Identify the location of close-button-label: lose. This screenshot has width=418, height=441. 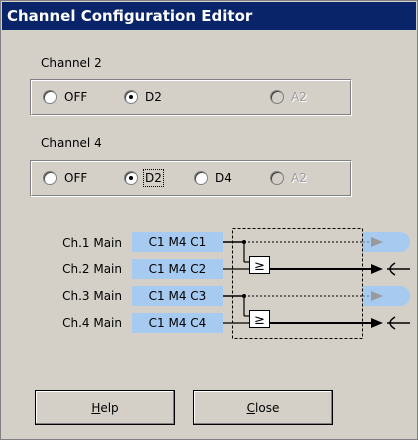
(267, 407).